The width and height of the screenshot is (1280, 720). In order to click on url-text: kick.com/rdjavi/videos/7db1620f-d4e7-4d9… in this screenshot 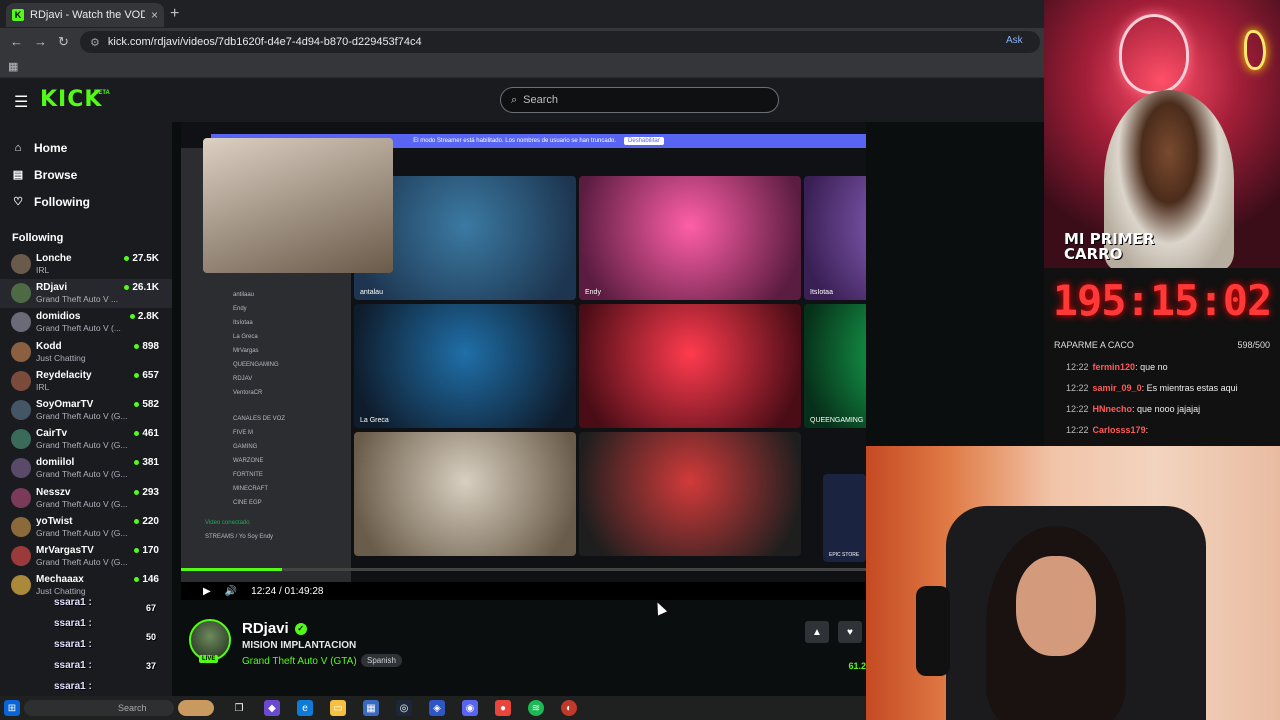, I will do `click(264, 42)`.